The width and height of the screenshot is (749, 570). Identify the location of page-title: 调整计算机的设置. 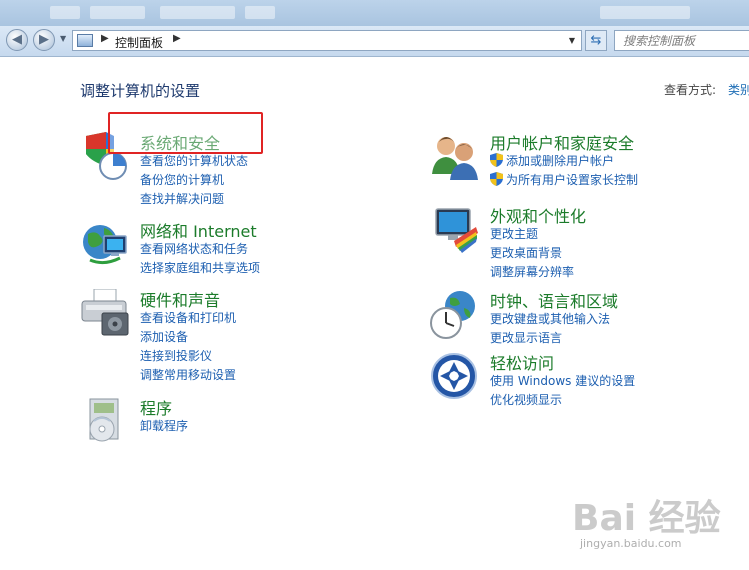
(140, 91).